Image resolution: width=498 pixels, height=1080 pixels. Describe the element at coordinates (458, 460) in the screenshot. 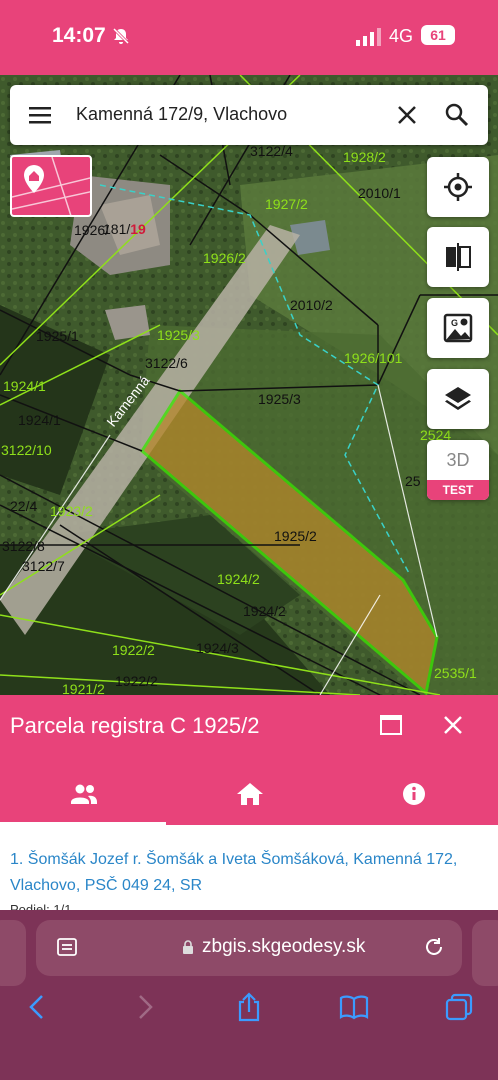

I see `3d-label: 3D` at that location.